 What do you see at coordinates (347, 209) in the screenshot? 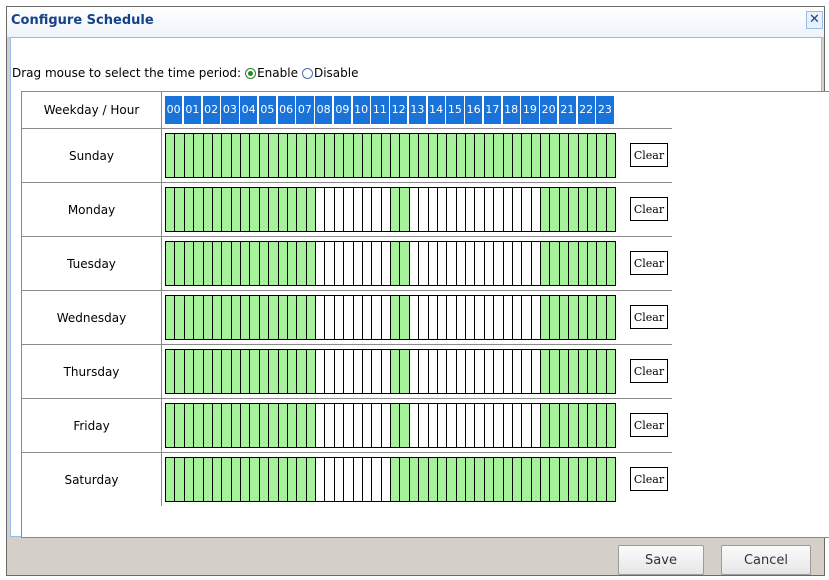
I see `day-row-monday: Monday Clear` at bounding box center [347, 209].